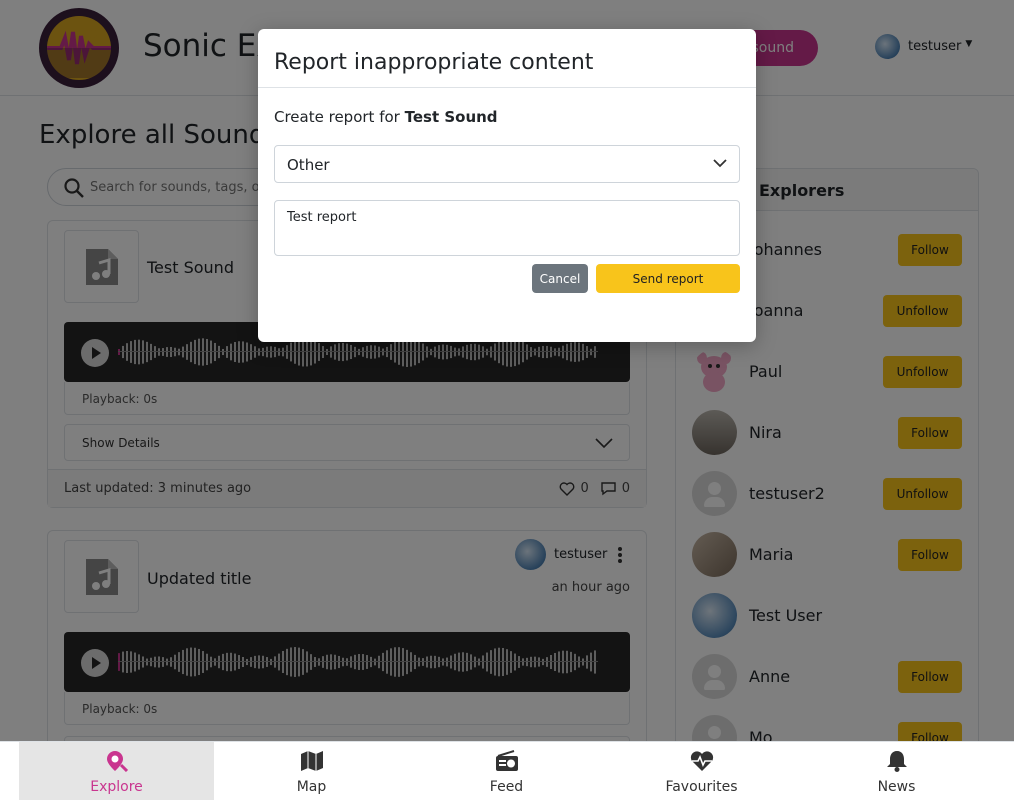  Describe the element at coordinates (507, 164) in the screenshot. I see `report-reason-select: Other` at that location.